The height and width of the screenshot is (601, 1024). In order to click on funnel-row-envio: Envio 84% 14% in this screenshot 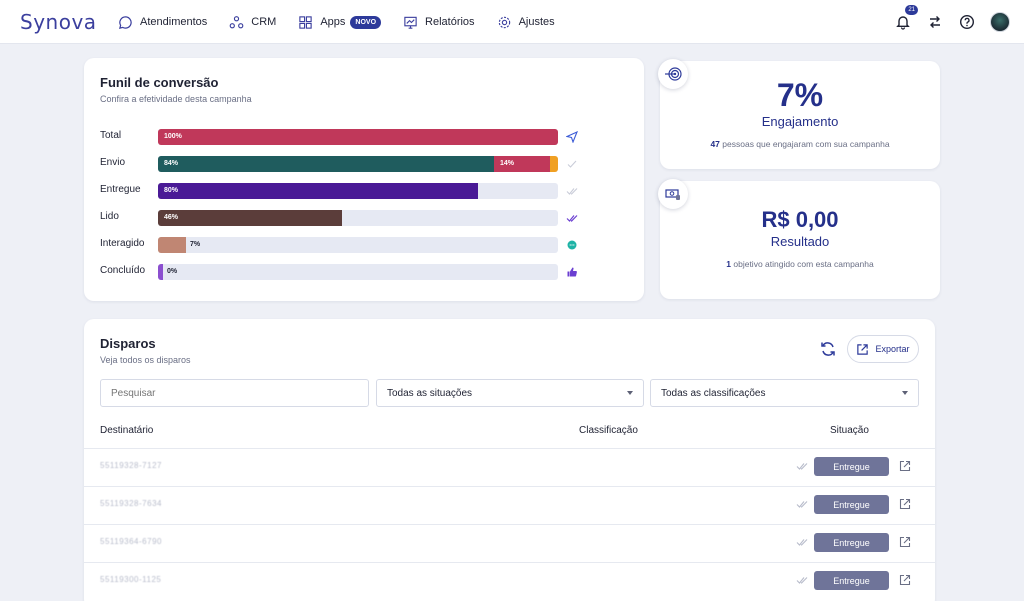, I will do `click(340, 164)`.